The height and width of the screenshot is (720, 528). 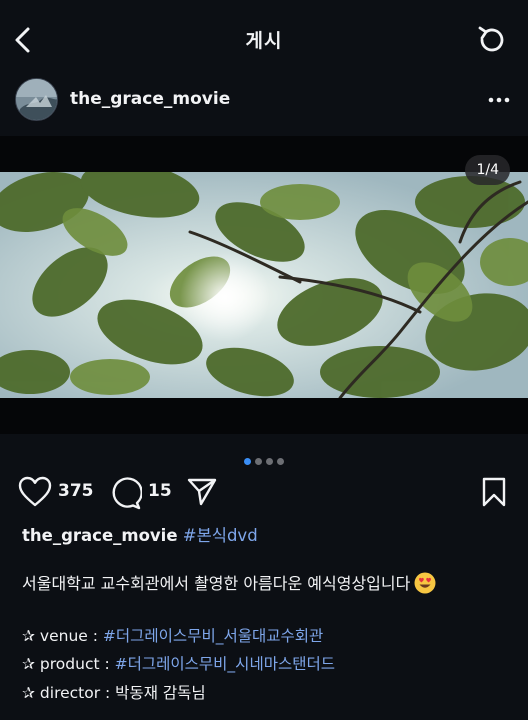 What do you see at coordinates (36, 99) in the screenshot?
I see `avatar` at bounding box center [36, 99].